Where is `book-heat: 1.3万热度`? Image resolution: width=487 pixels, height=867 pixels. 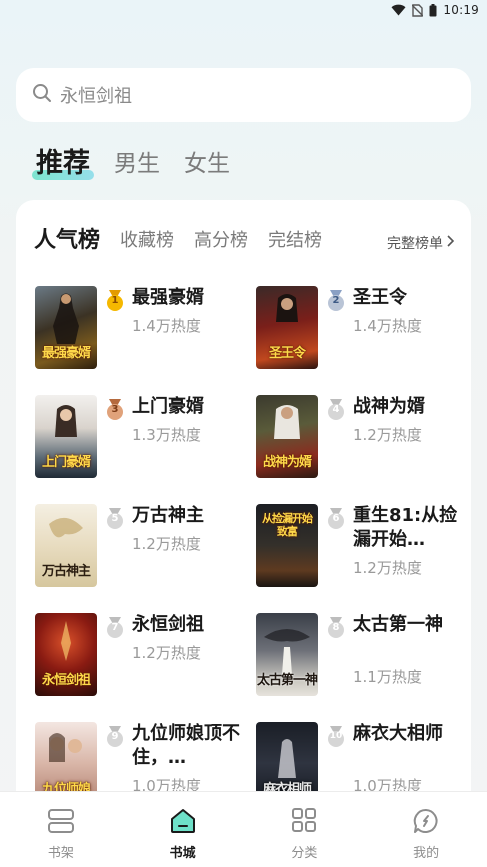 book-heat: 1.3万热度 is located at coordinates (166, 435).